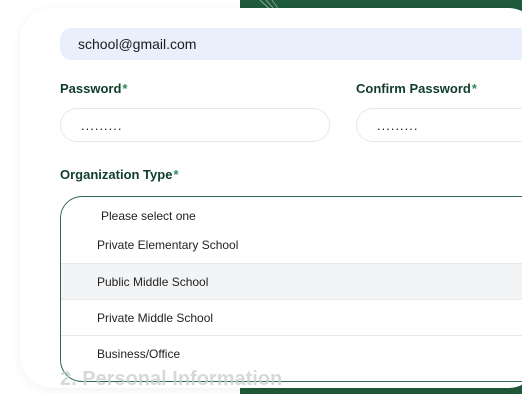  What do you see at coordinates (291, 353) in the screenshot?
I see `dropdown-option: Business/Office` at bounding box center [291, 353].